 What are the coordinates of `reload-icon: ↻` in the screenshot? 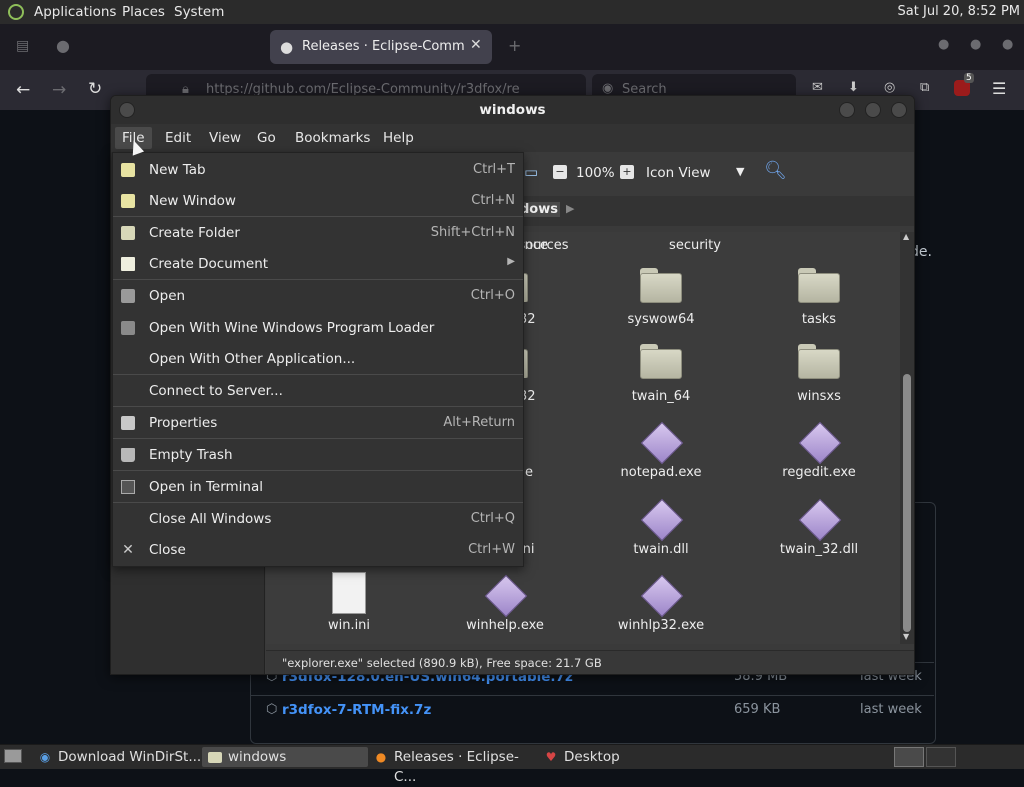 It's located at (95, 89).